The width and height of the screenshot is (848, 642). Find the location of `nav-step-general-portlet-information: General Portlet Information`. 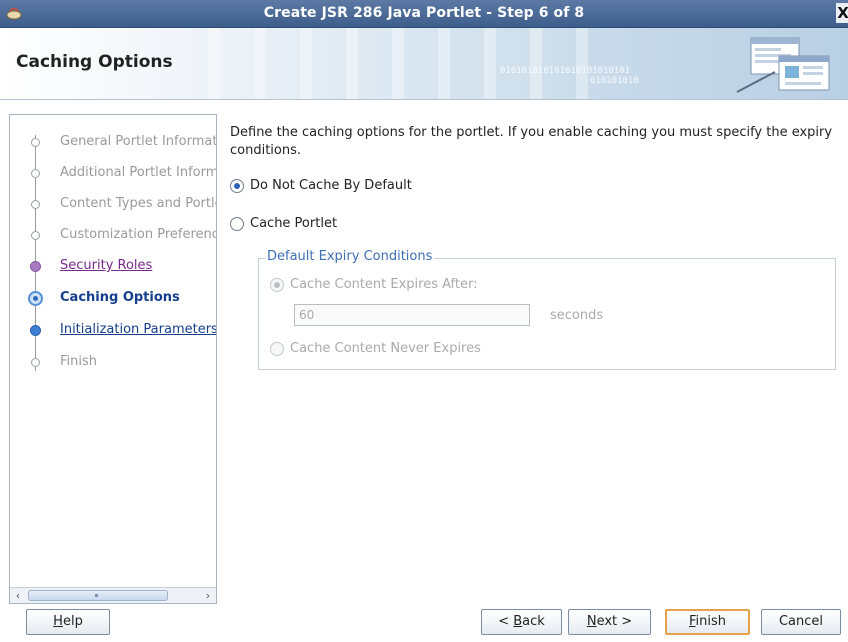

nav-step-general-portlet-information: General Portlet Information is located at coordinates (113, 143).